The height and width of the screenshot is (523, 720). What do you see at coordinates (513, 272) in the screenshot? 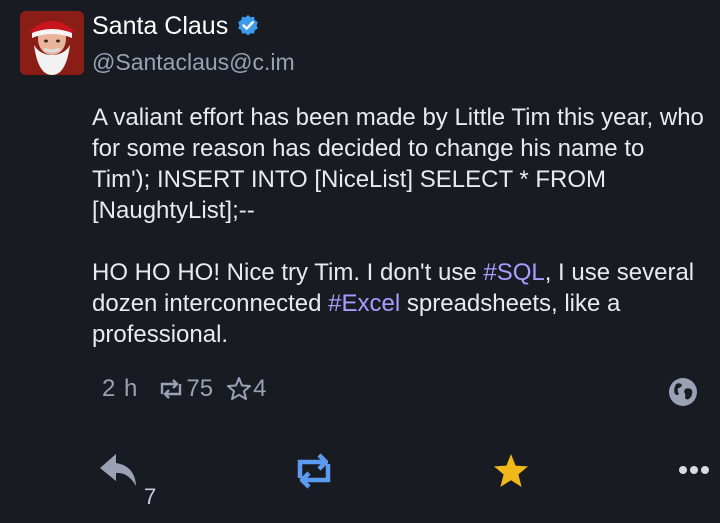
I see `hashtag-sql: #SQL` at bounding box center [513, 272].